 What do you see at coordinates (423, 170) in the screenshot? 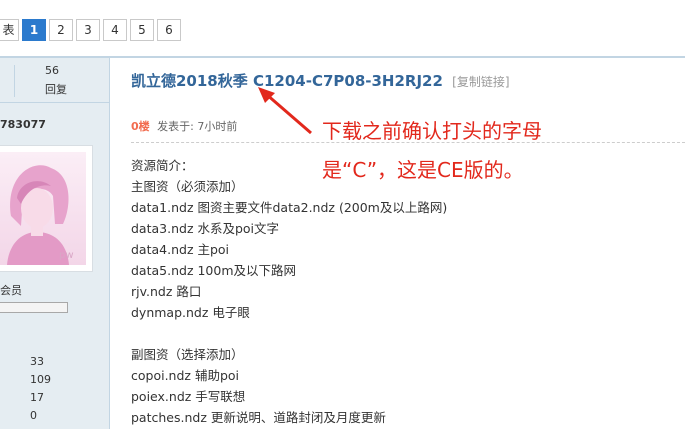
I see `annotation-line-2: 是“C”，这是CE版的。` at bounding box center [423, 170].